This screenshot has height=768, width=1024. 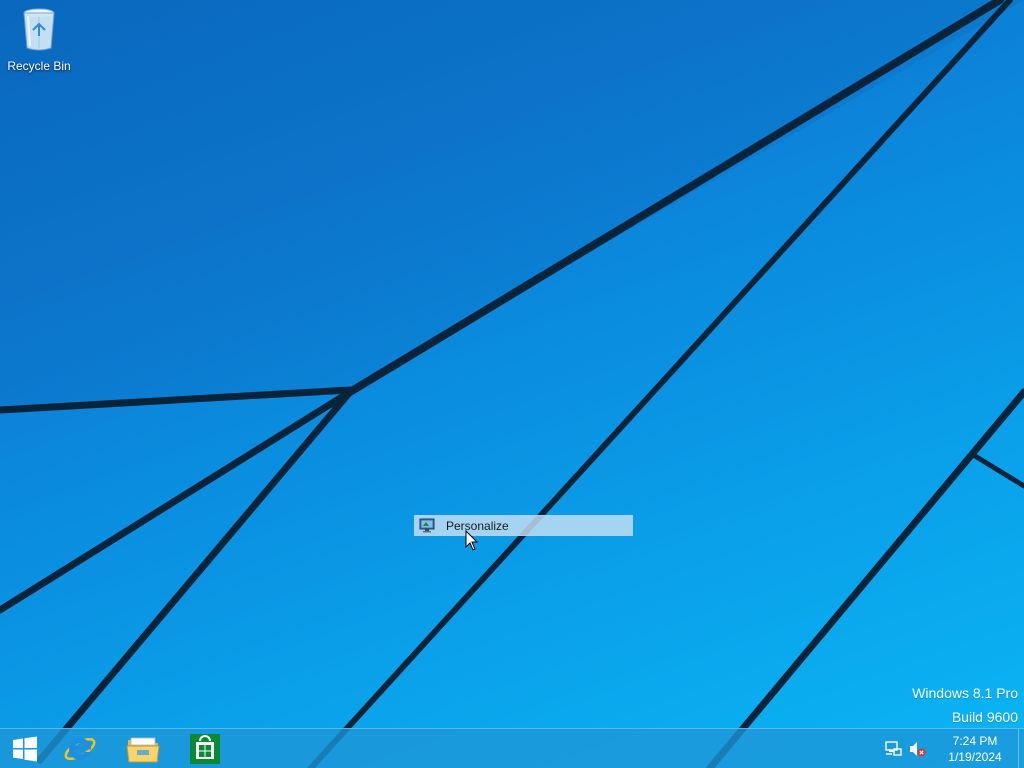 I want to click on clock-date: 1/19/2024, so click(x=975, y=757).